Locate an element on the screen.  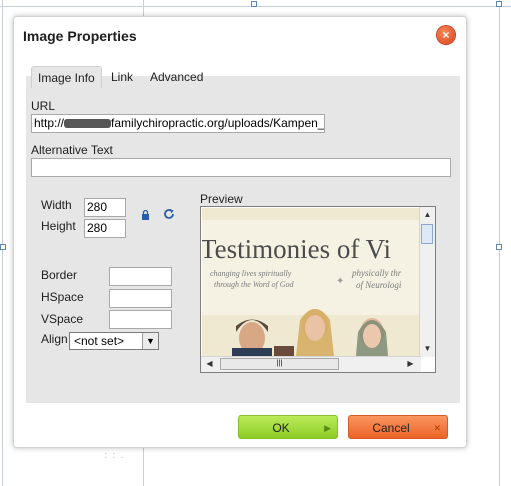
refresh-icon is located at coordinates (169, 215).